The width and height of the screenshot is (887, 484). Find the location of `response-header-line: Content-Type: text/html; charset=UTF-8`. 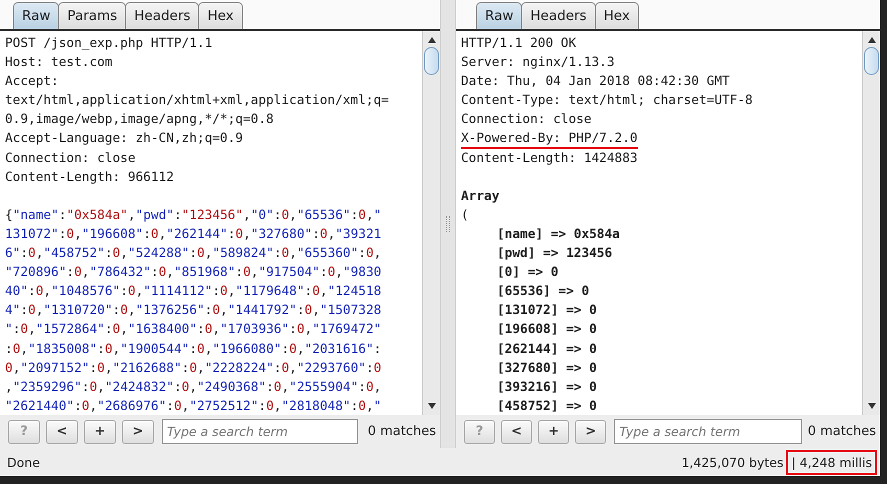

response-header-line: Content-Type: text/html; charset=UTF-8 is located at coordinates (607, 101).